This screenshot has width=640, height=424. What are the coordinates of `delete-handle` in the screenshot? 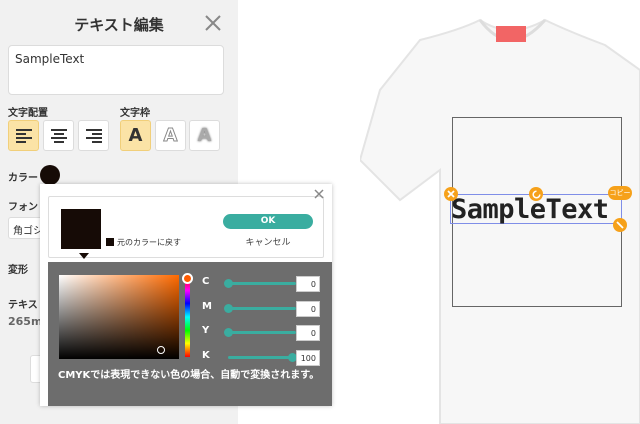 It's located at (451, 194).